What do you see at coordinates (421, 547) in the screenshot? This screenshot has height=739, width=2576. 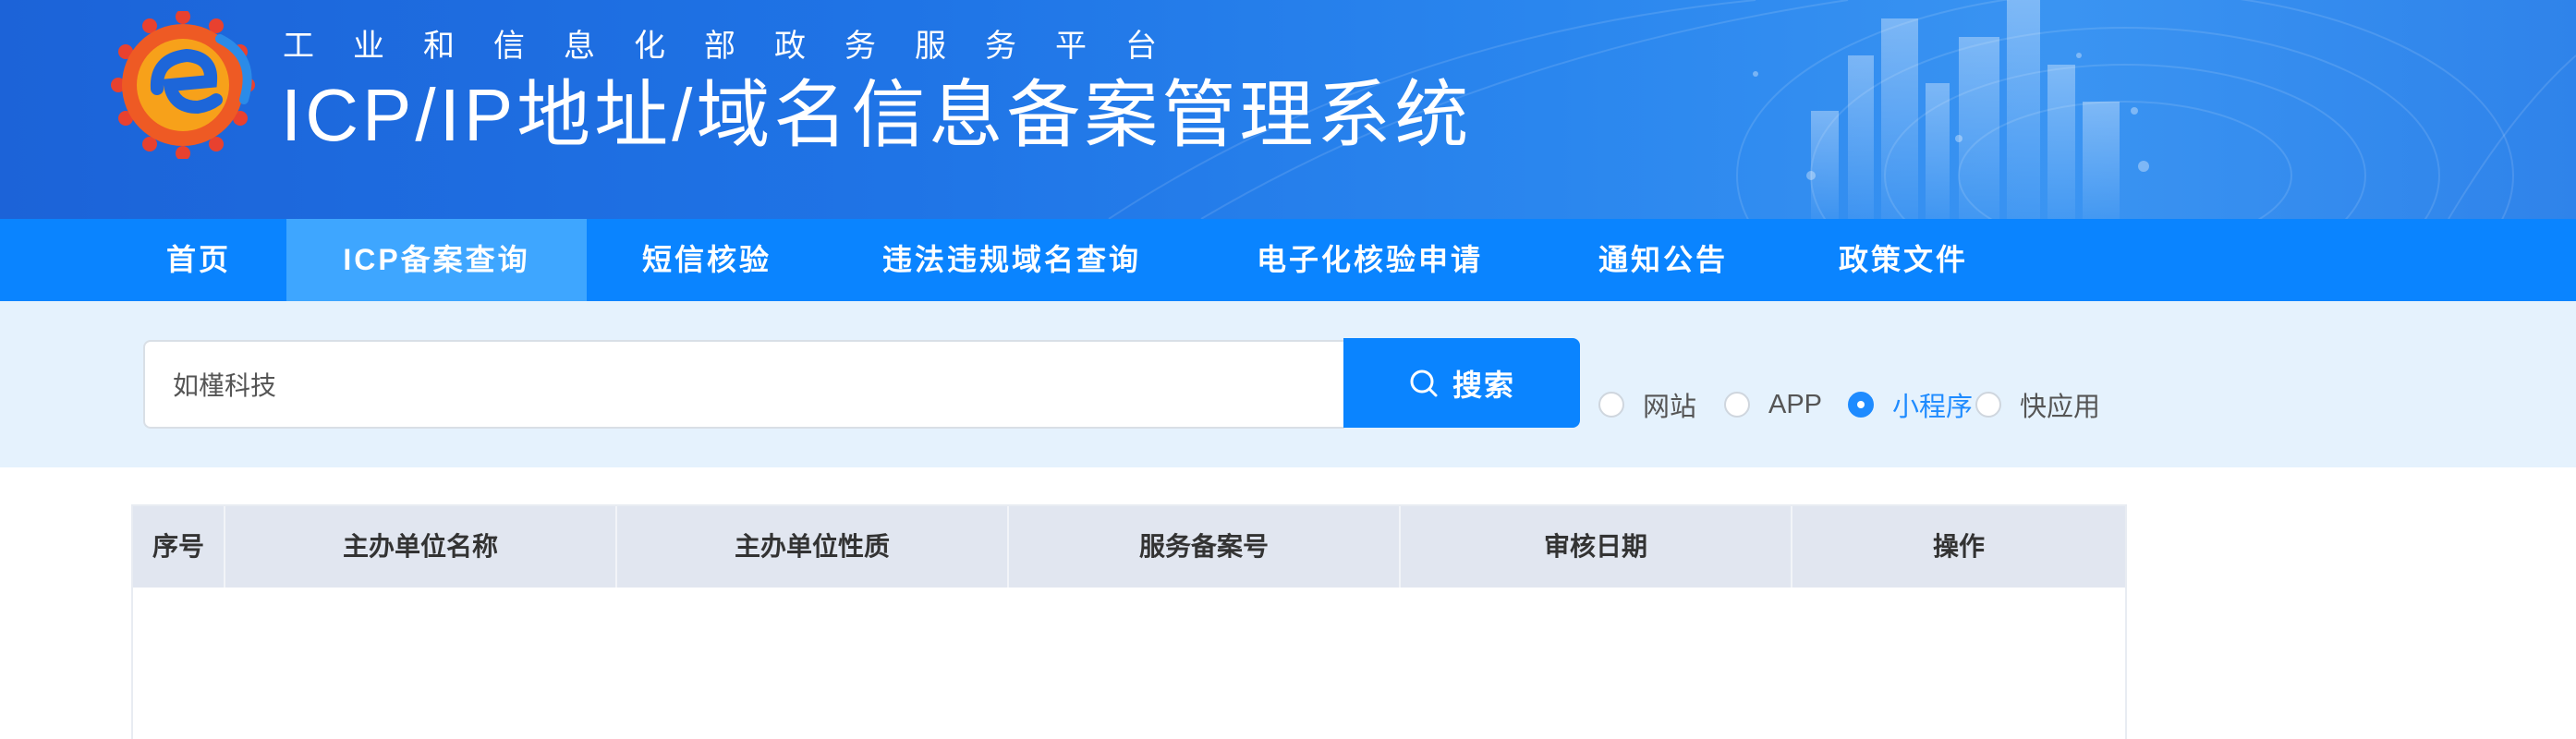 I see `column-header-org-name: 主办单位名称` at bounding box center [421, 547].